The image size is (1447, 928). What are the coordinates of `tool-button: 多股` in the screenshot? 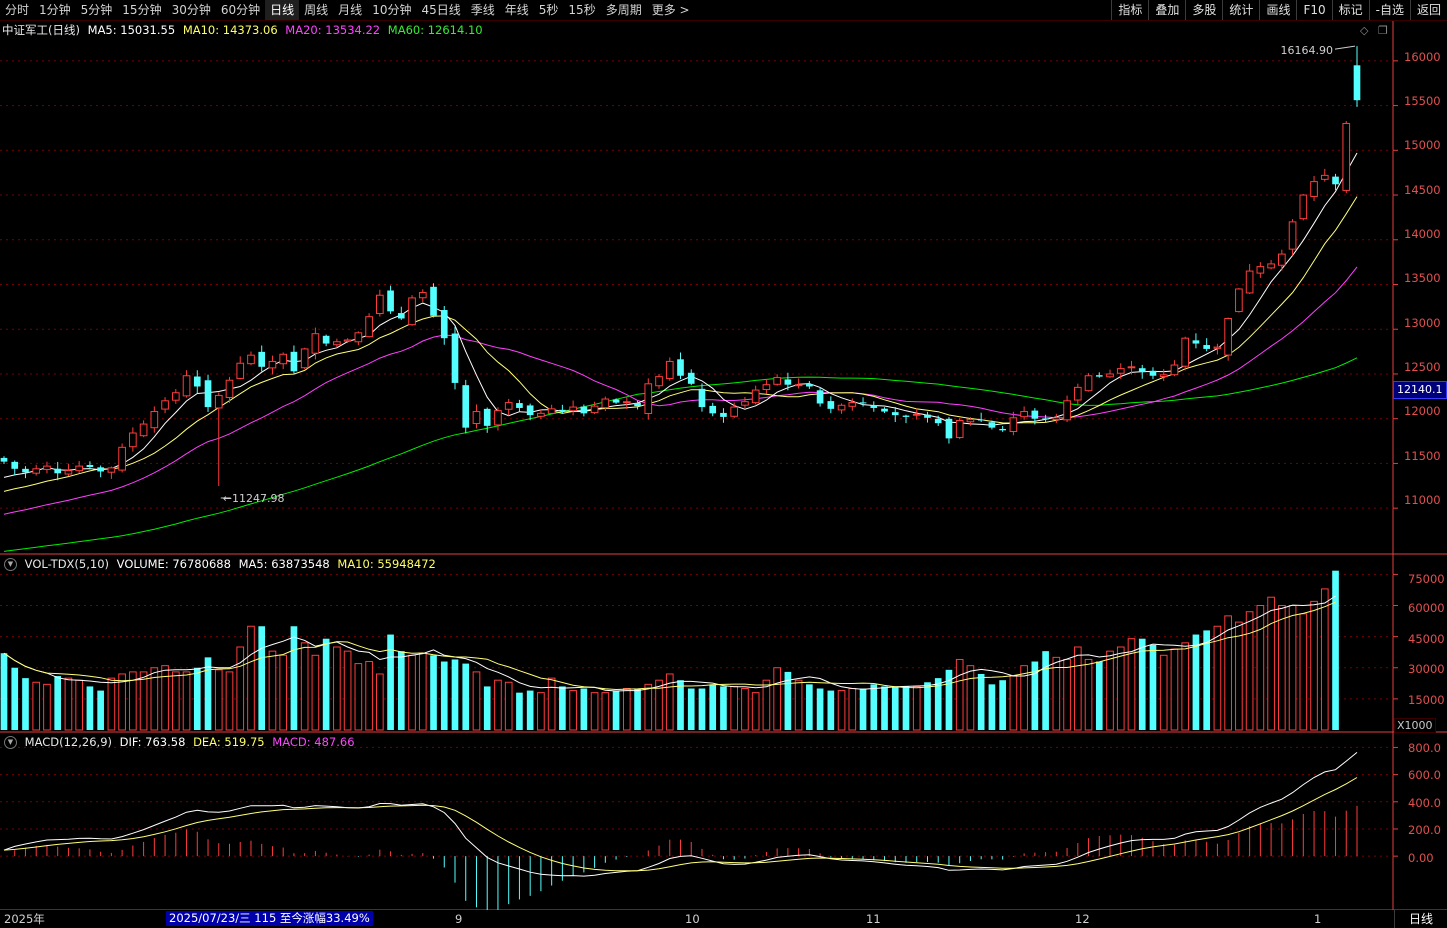 It's located at (1203, 10).